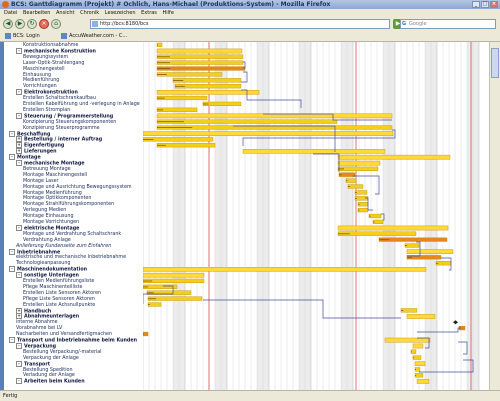 Image resolution: width=500 pixels, height=401 pixels. Describe the element at coordinates (120, 13) in the screenshot. I see `menu-lesezeichen: Lesezeichen` at that location.